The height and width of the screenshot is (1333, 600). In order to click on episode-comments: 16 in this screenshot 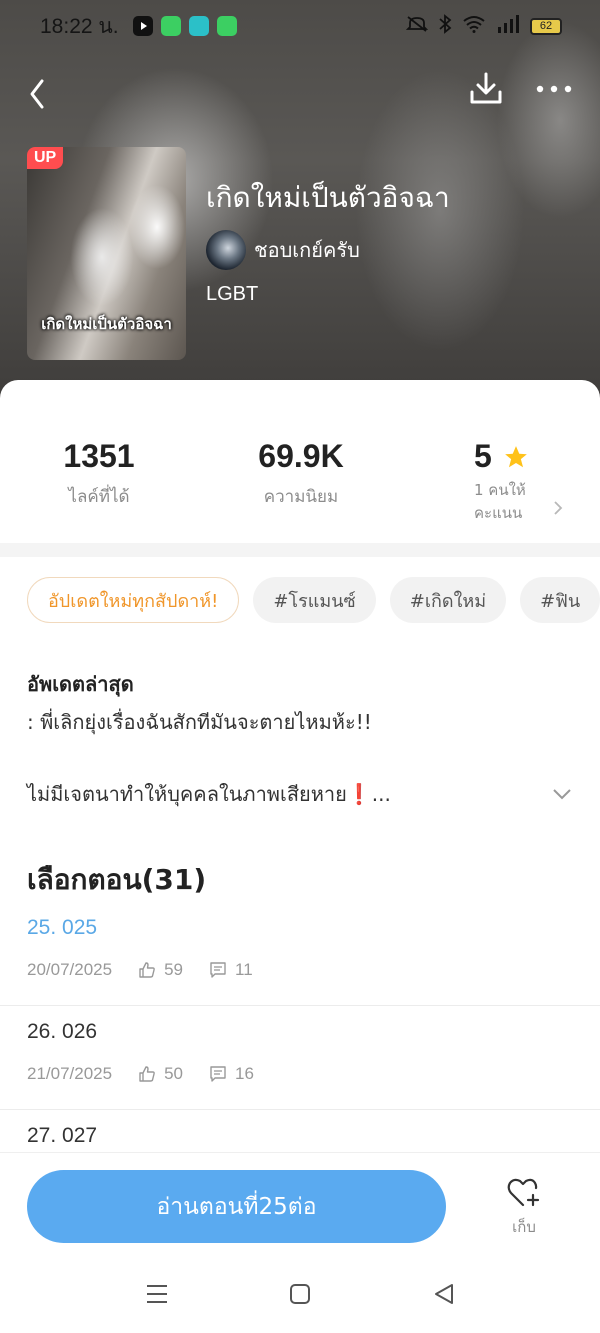, I will do `click(244, 1073)`.